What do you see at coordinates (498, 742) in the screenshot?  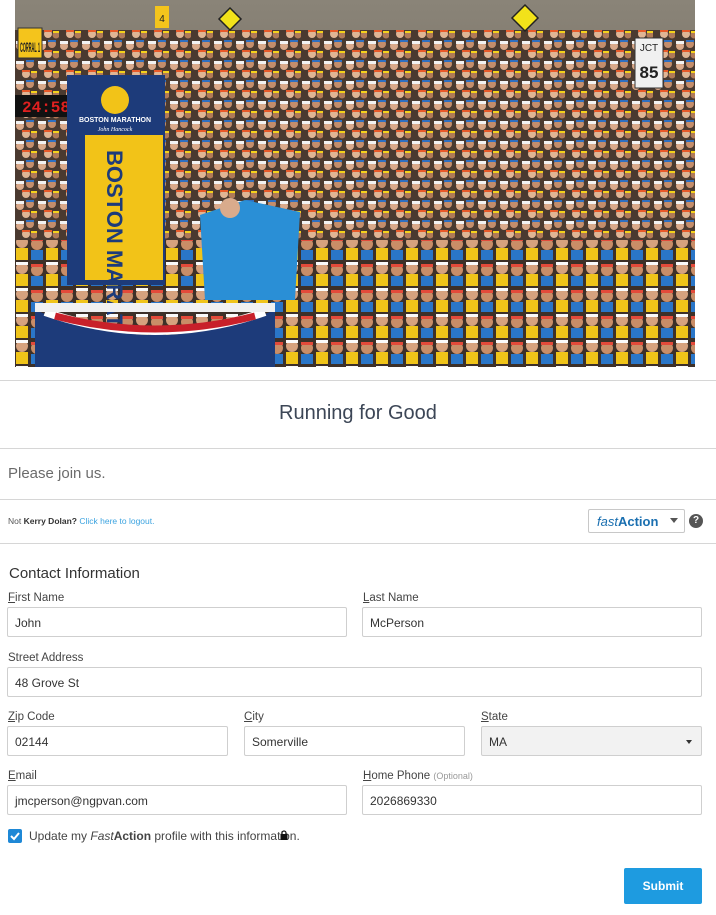 I see `state-value: MA` at bounding box center [498, 742].